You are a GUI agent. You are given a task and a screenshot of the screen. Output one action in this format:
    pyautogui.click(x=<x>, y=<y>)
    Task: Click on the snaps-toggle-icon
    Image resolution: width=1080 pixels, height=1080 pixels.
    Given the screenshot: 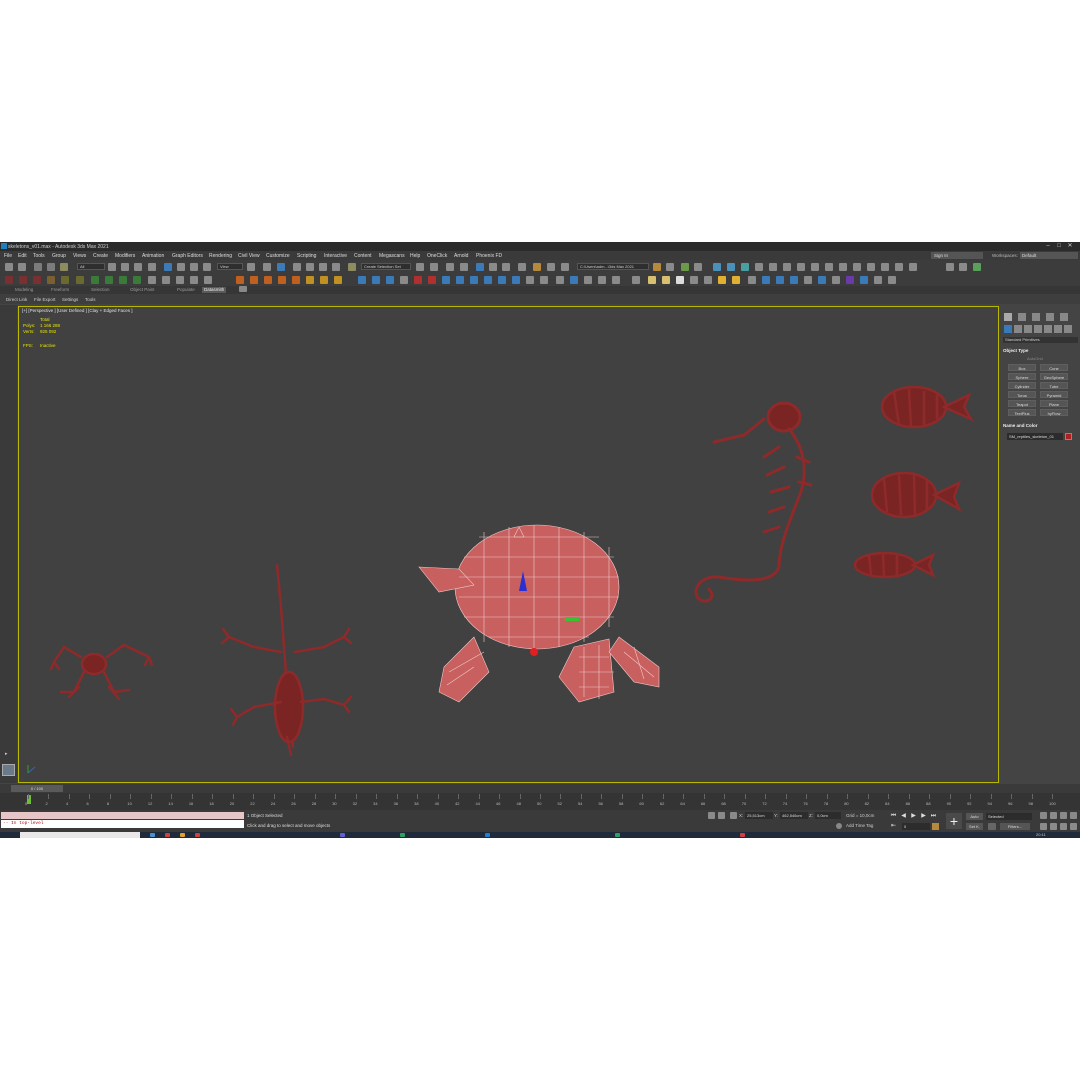 What is the action you would take?
    pyautogui.click(x=297, y=267)
    